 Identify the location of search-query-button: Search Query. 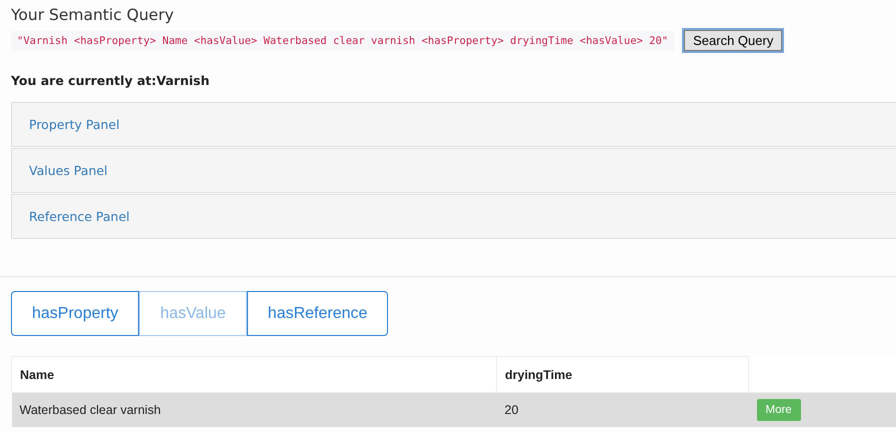
(733, 40).